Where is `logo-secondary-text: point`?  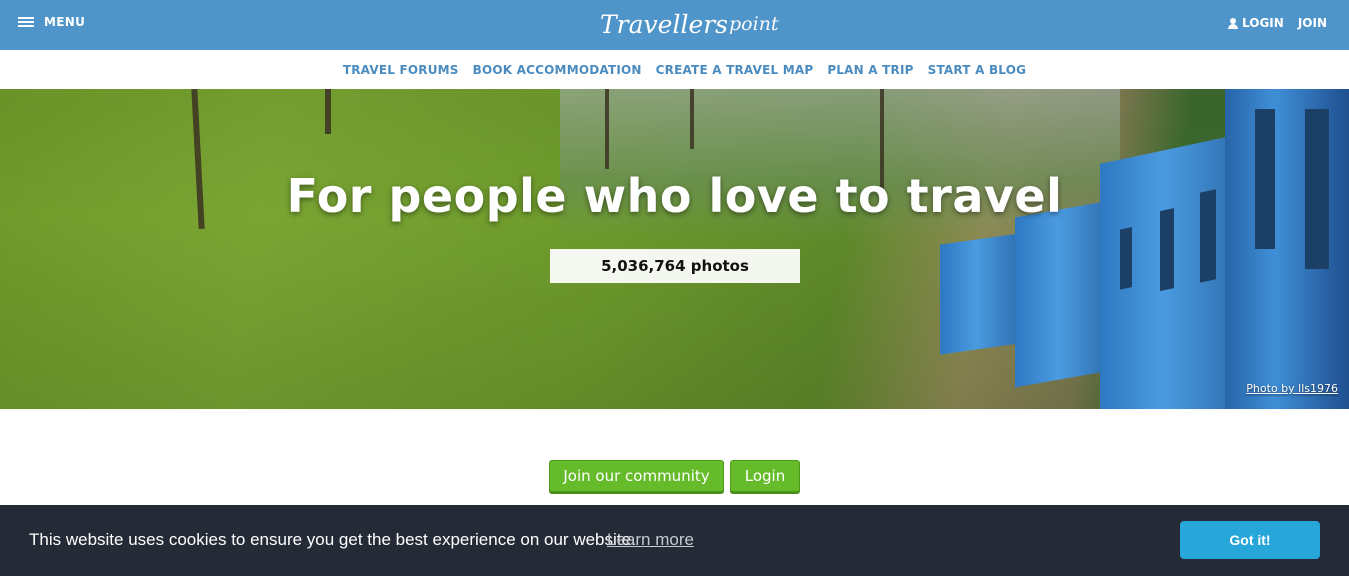
logo-secondary-text: point is located at coordinates (754, 24).